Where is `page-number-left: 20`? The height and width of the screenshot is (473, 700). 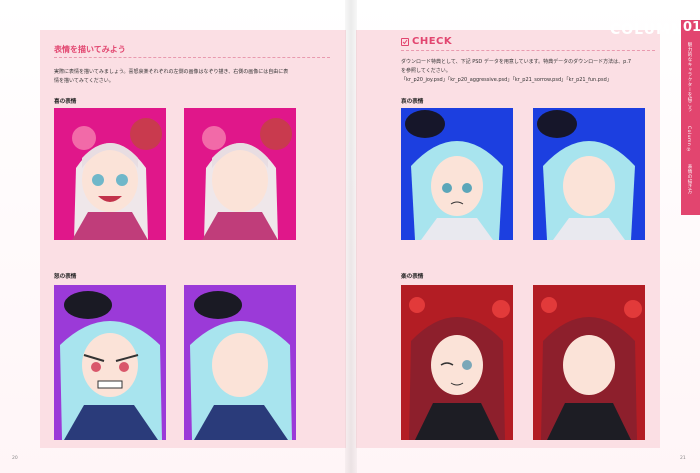
page-number-left: 20 is located at coordinates (15, 458).